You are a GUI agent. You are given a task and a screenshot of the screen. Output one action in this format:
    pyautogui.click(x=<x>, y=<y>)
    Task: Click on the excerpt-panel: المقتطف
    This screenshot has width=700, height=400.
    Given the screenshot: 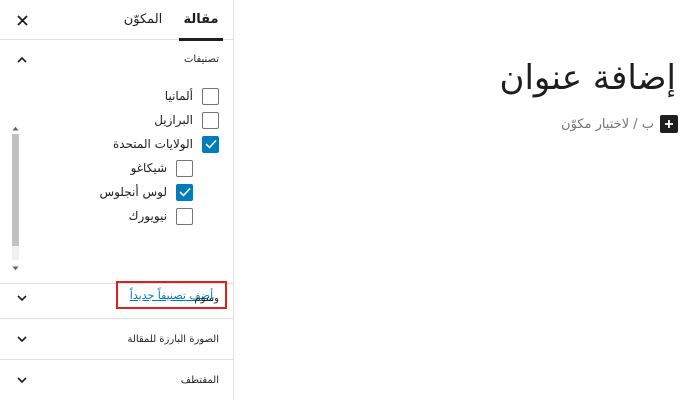 What is the action you would take?
    pyautogui.click(x=116, y=380)
    